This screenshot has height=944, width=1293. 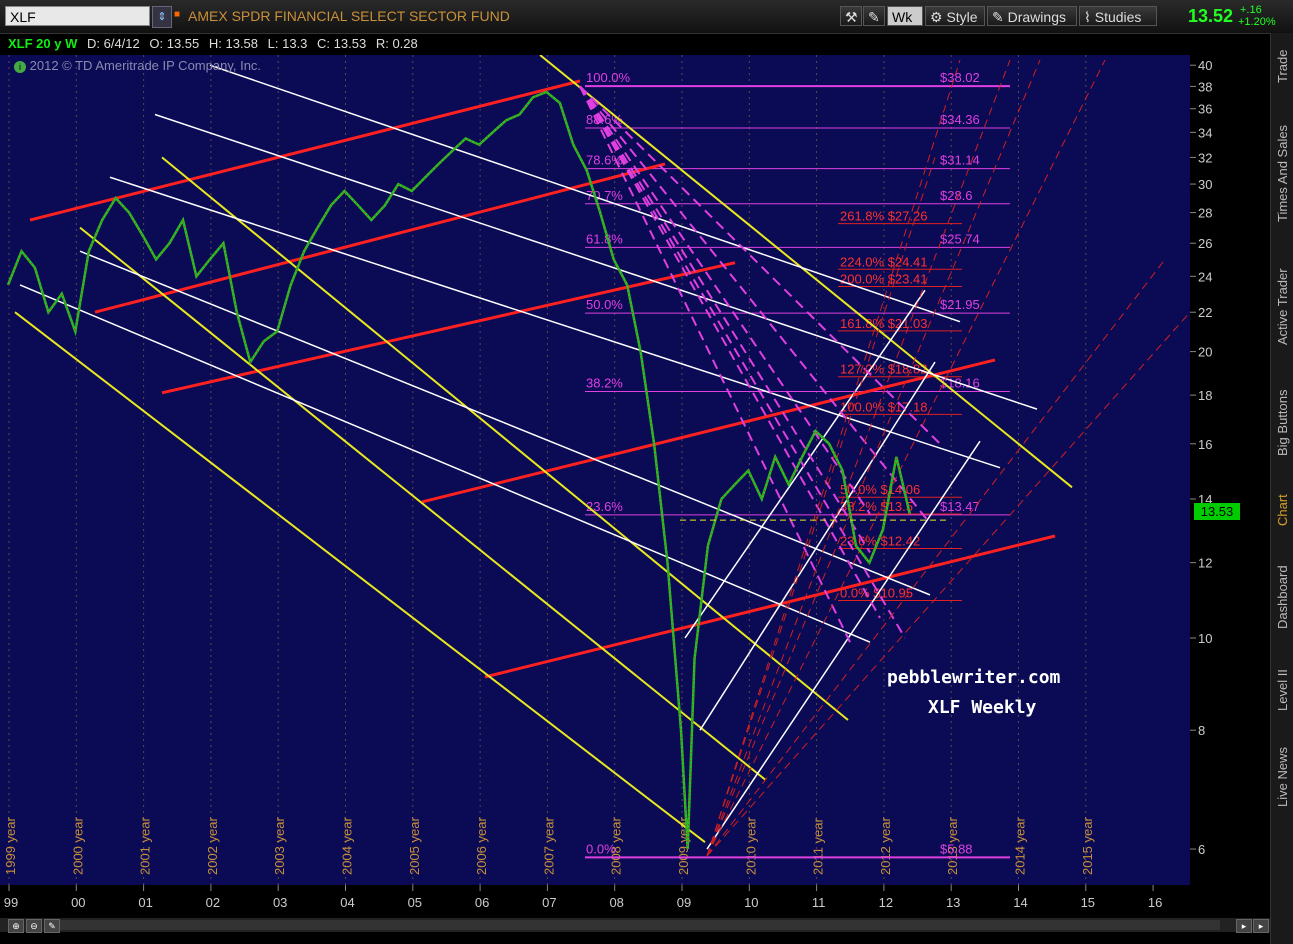 What do you see at coordinates (883, 279) in the screenshot?
I see `fib-extension-label: 200.0% $23.41` at bounding box center [883, 279].